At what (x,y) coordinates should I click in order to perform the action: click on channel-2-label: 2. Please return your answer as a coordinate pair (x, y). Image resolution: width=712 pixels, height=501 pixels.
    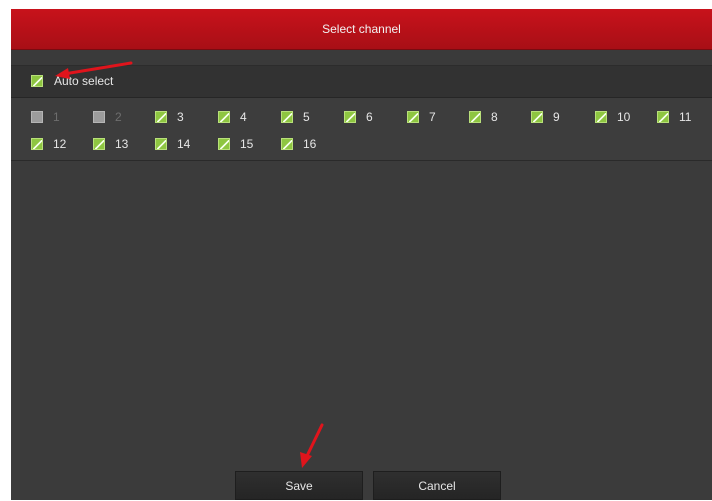
    Looking at the image, I should click on (118, 117).